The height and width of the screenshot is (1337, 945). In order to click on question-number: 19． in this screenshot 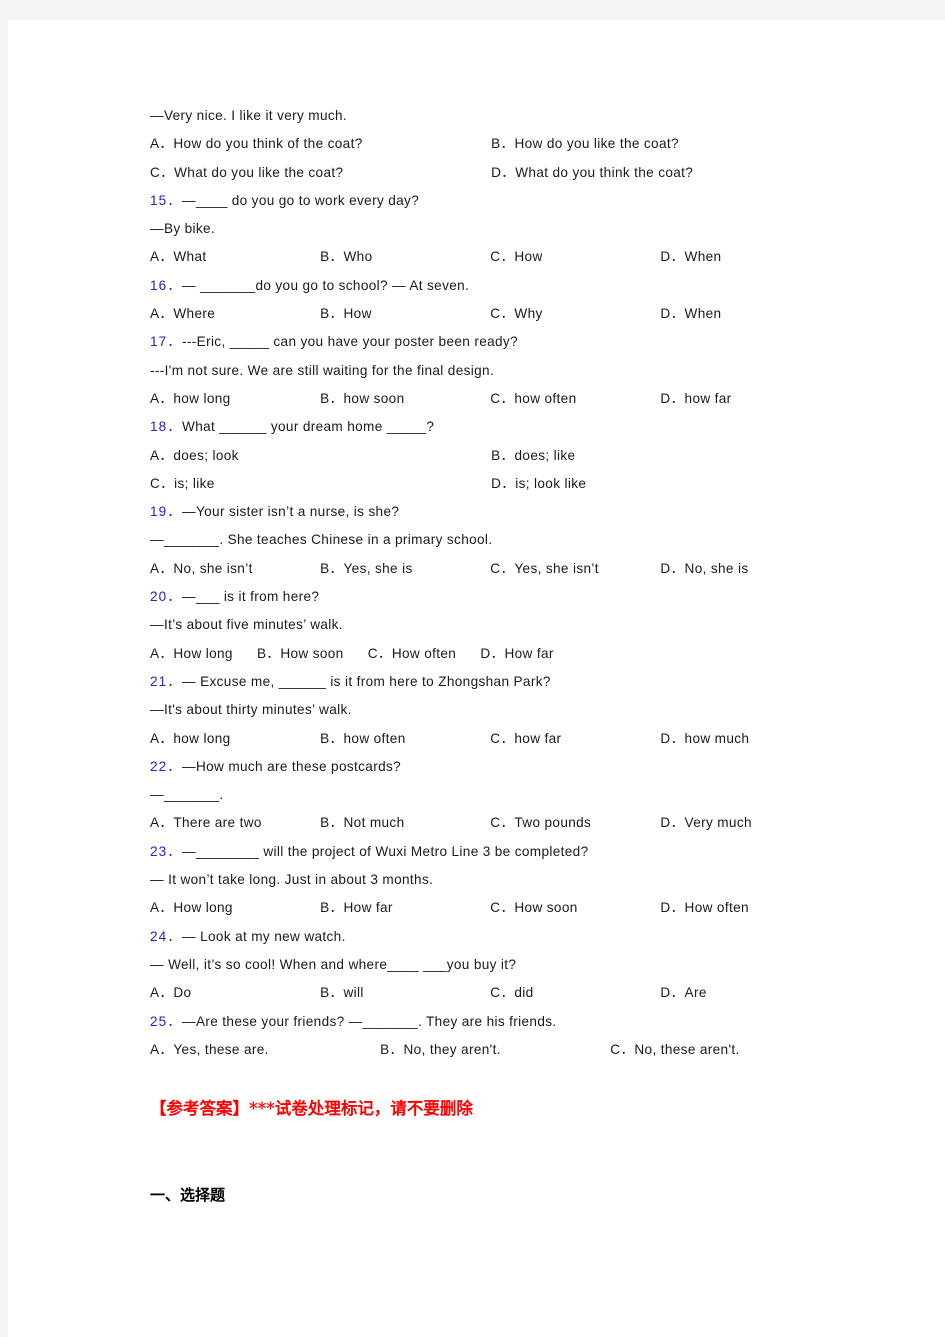, I will do `click(166, 512)`.